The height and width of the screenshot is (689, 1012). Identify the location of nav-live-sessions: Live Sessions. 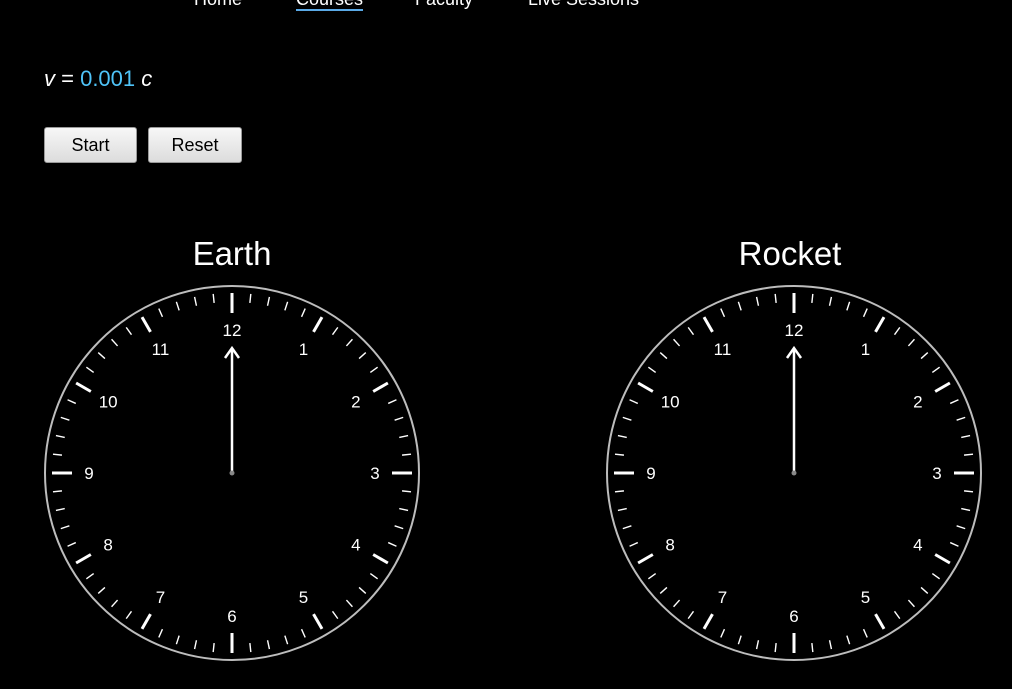
(583, 4).